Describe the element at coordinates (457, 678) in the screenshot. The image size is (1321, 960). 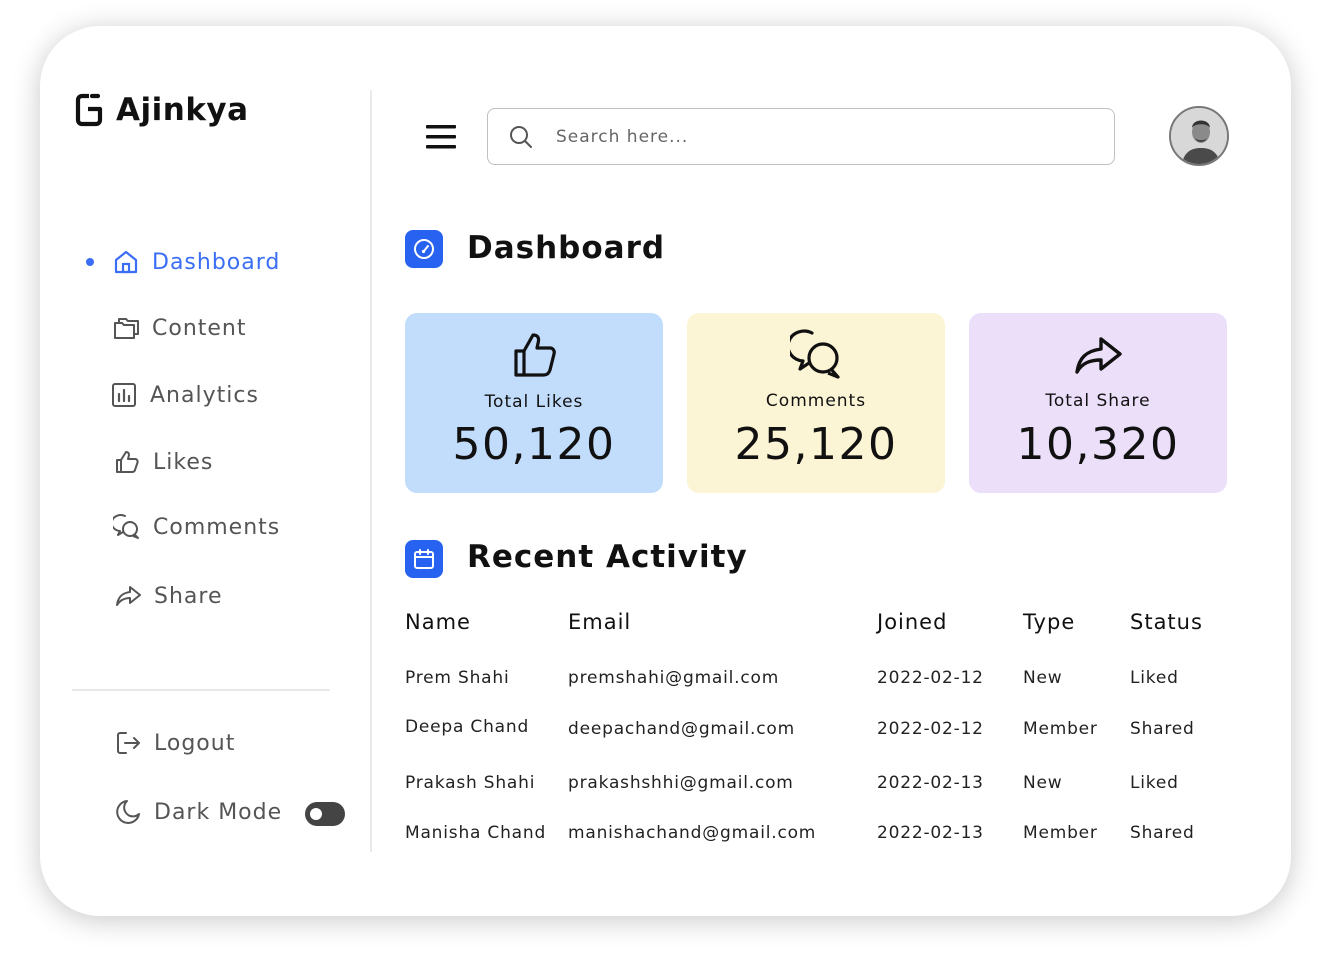
I see `table-cell-name: Prem Shahi` at that location.